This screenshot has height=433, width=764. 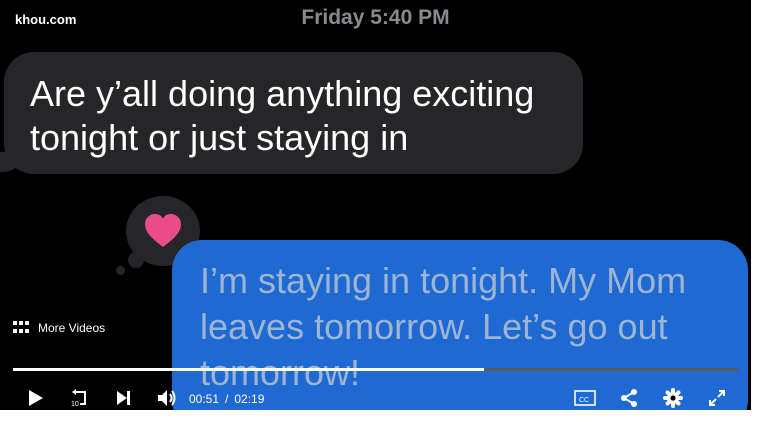 I want to click on play-button, so click(x=35, y=398).